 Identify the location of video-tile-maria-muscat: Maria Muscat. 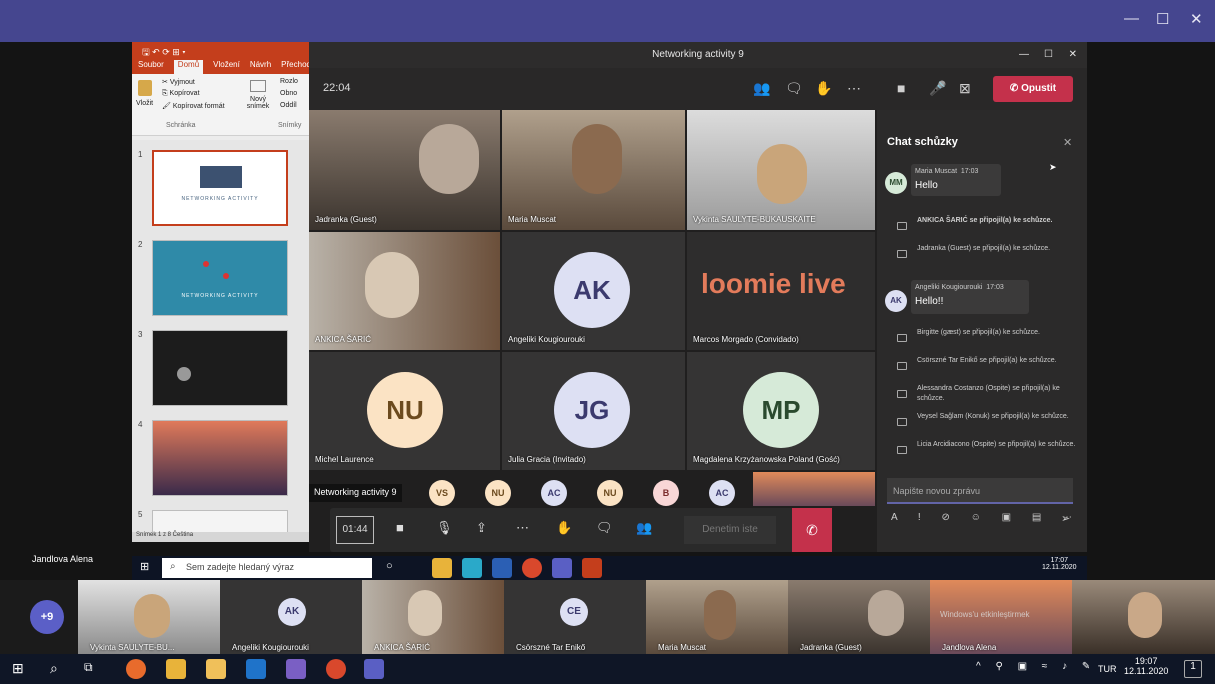
(593, 170).